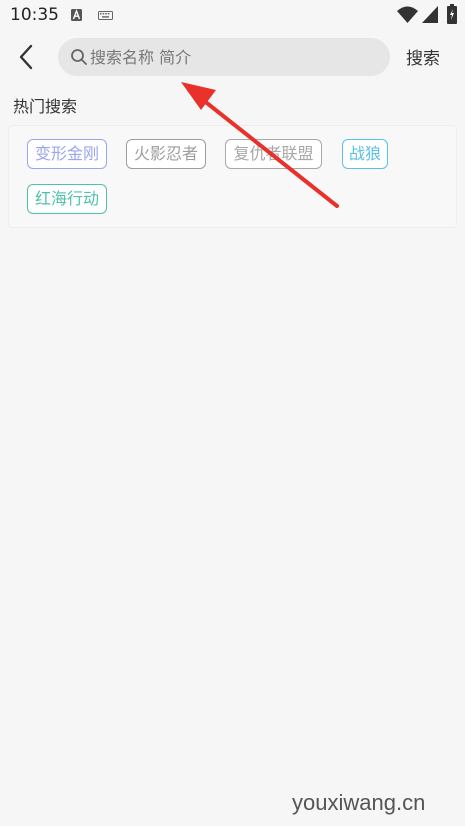 The height and width of the screenshot is (826, 465). What do you see at coordinates (365, 154) in the screenshot?
I see `hot-tag-wolf-warrior: 战狼` at bounding box center [365, 154].